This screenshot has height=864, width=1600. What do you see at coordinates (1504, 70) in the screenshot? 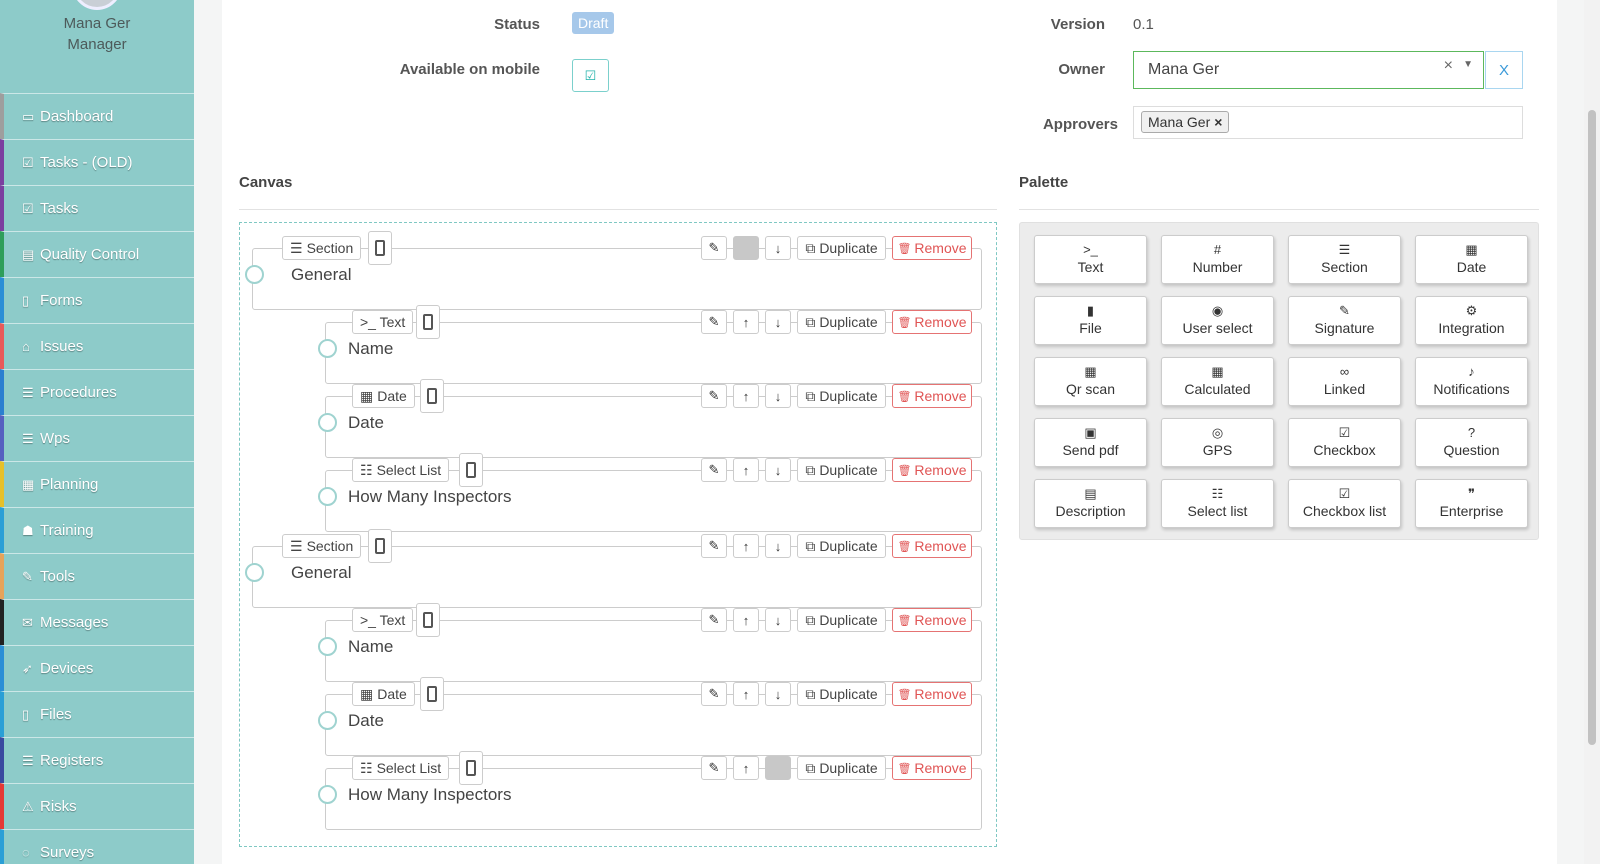
I see `owner-clear-button: X` at bounding box center [1504, 70].